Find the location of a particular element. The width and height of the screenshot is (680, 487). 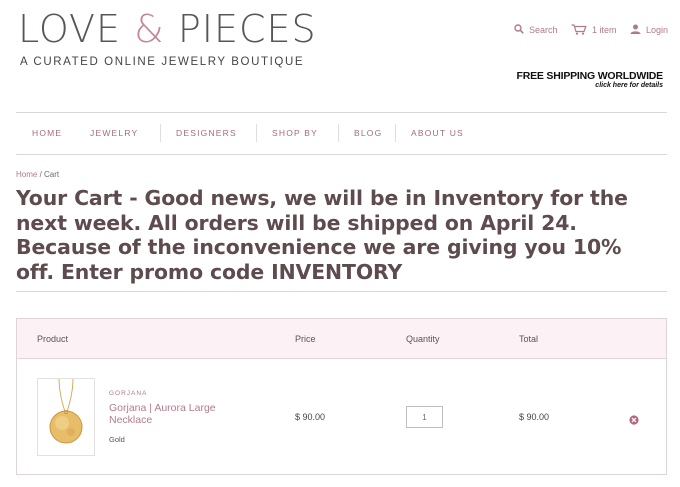

column-header-quantity: Quantity is located at coordinates (423, 339).